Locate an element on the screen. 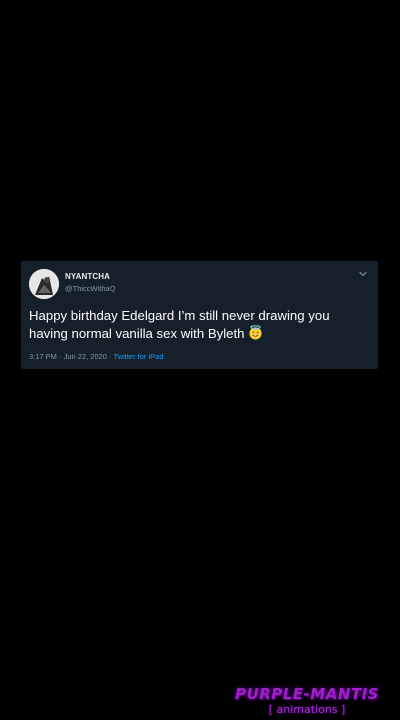  avatar-icon is located at coordinates (44, 284).